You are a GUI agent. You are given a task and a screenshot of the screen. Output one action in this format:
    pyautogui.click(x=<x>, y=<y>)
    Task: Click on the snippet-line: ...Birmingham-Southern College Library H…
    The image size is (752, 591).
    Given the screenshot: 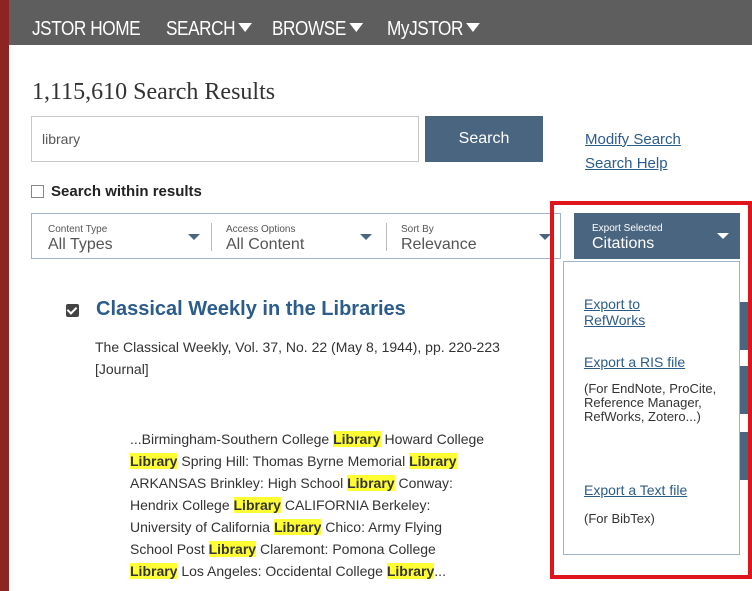 What is the action you would take?
    pyautogui.click(x=307, y=439)
    